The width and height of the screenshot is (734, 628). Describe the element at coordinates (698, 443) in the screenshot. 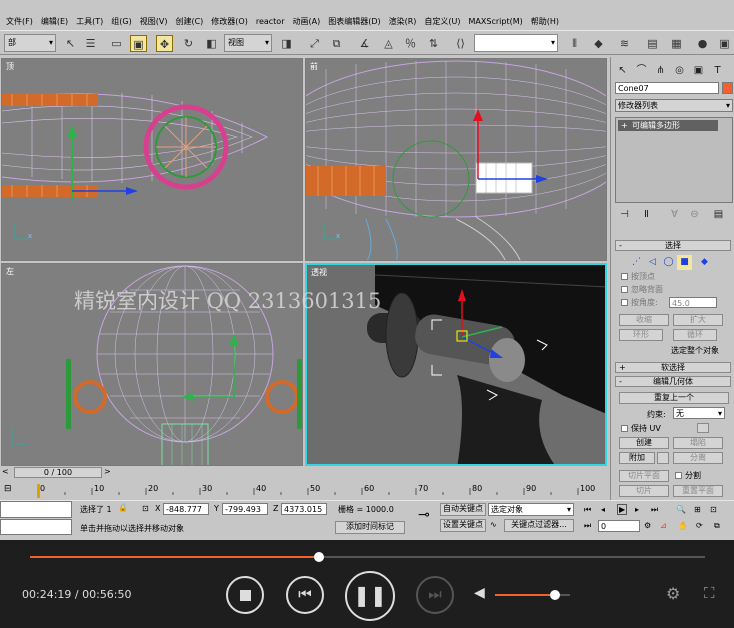

I see `collapse-button: 塌陷` at that location.